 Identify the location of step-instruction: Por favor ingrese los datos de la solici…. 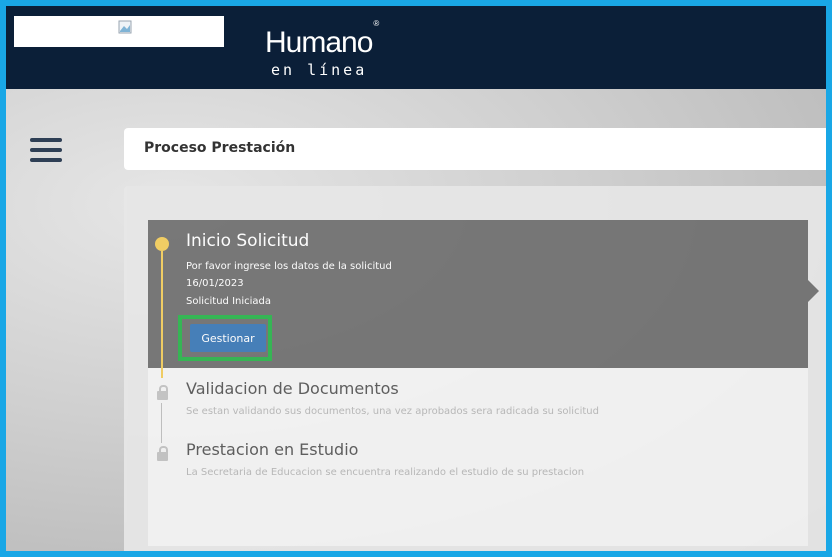
(289, 266).